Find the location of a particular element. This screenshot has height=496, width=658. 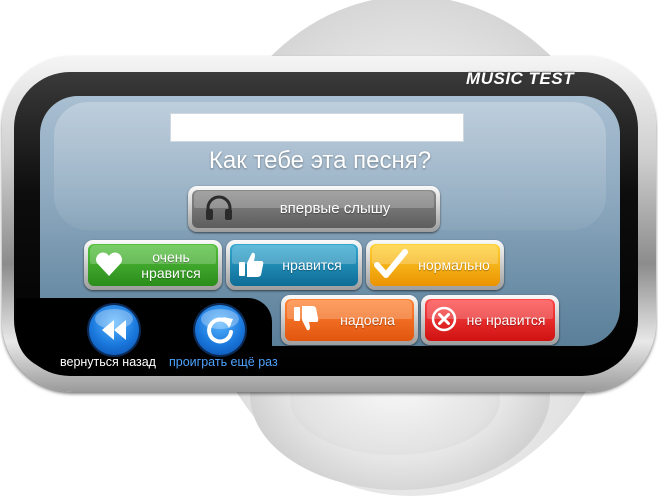

ok-button: нормально is located at coordinates (435, 265).